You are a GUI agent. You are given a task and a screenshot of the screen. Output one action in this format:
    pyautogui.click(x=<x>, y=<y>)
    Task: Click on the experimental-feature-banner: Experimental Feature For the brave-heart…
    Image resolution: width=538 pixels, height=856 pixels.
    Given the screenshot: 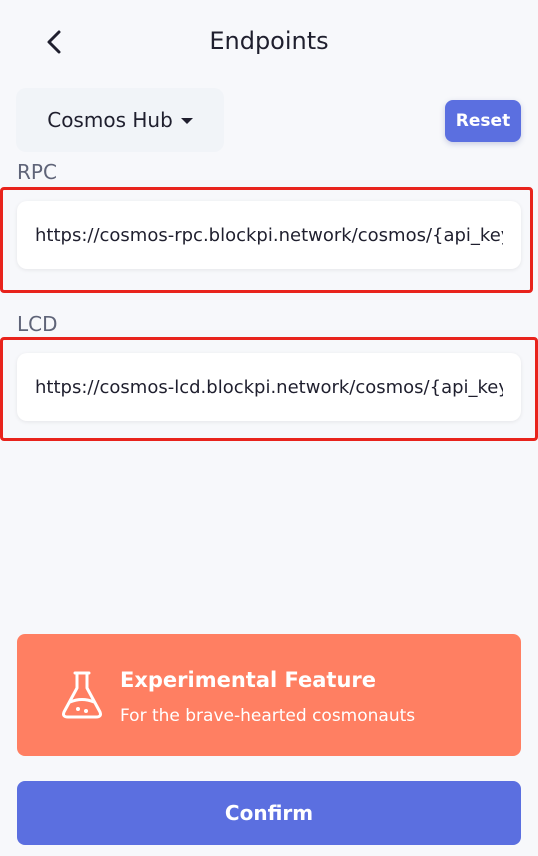 What is the action you would take?
    pyautogui.click(x=269, y=695)
    